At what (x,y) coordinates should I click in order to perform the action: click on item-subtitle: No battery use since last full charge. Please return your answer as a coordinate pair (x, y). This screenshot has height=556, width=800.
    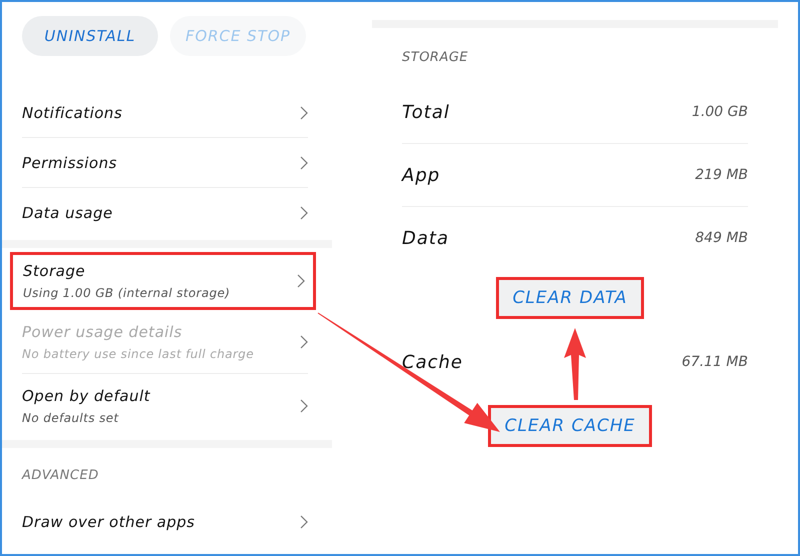
    Looking at the image, I should click on (138, 353).